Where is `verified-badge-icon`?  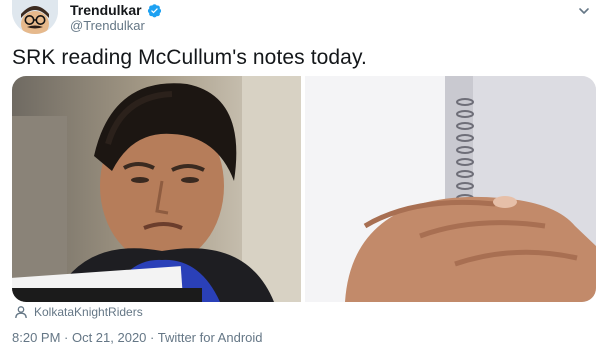
verified-badge-icon is located at coordinates (154, 10).